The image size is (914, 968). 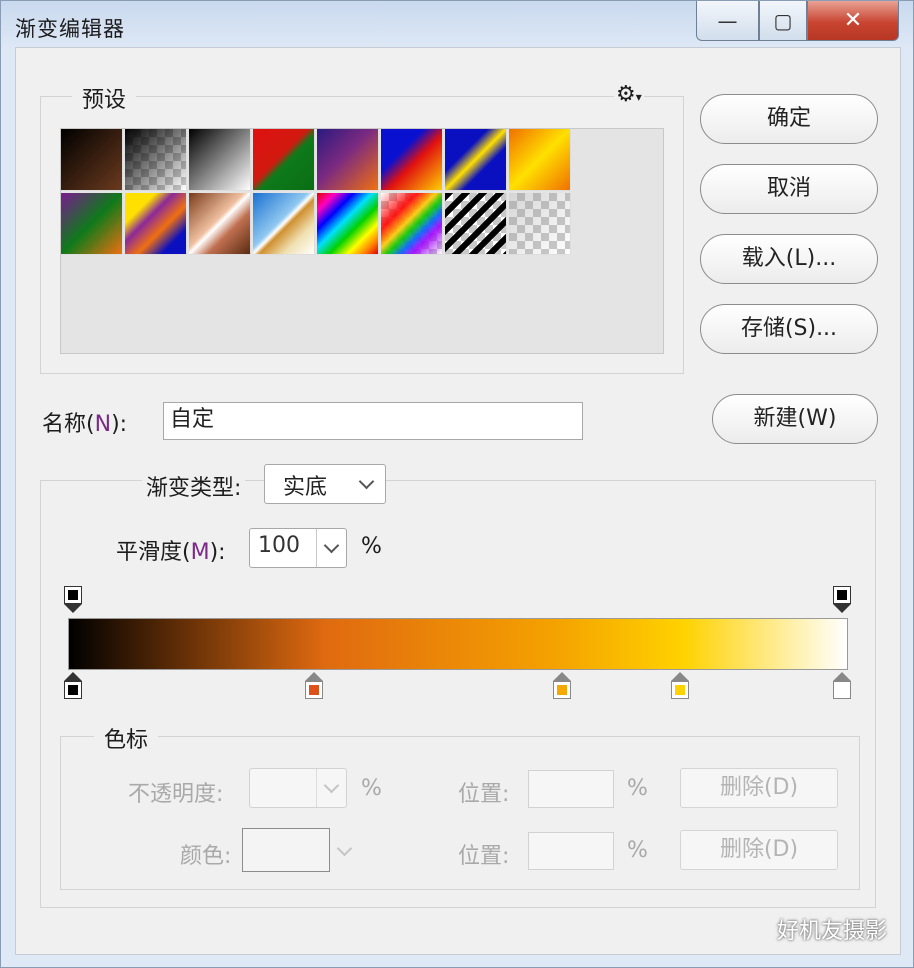 I want to click on ok-button: 确定, so click(x=789, y=119).